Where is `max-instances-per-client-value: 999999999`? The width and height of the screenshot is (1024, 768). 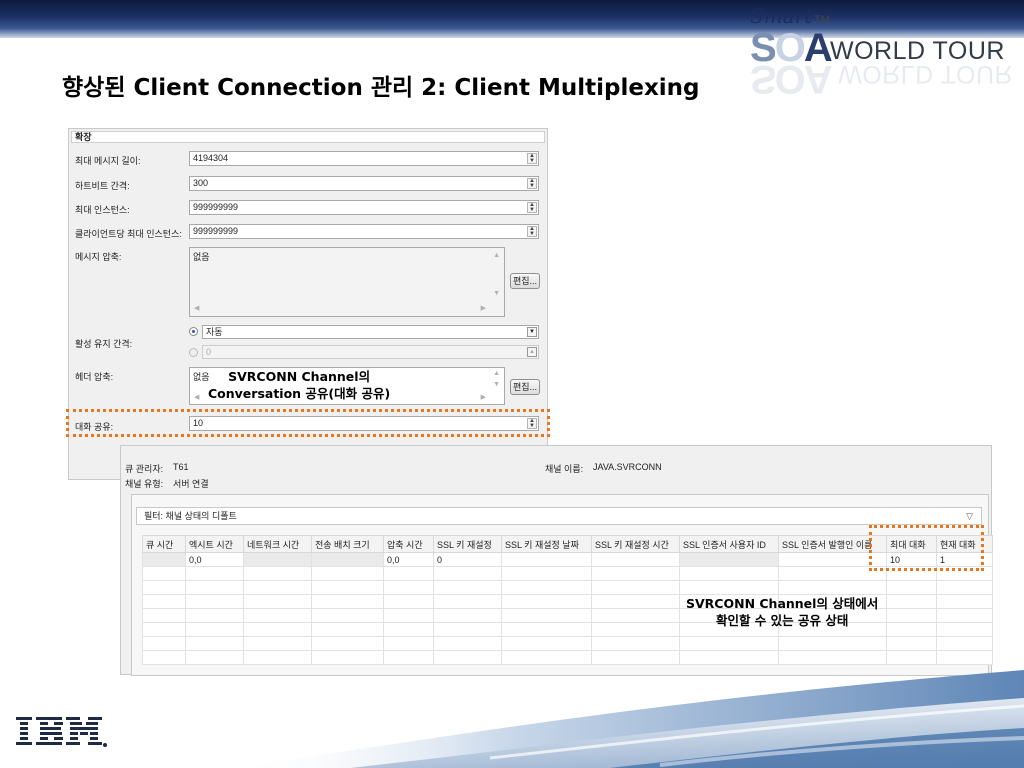
max-instances-per-client-value: 999999999 is located at coordinates (216, 231).